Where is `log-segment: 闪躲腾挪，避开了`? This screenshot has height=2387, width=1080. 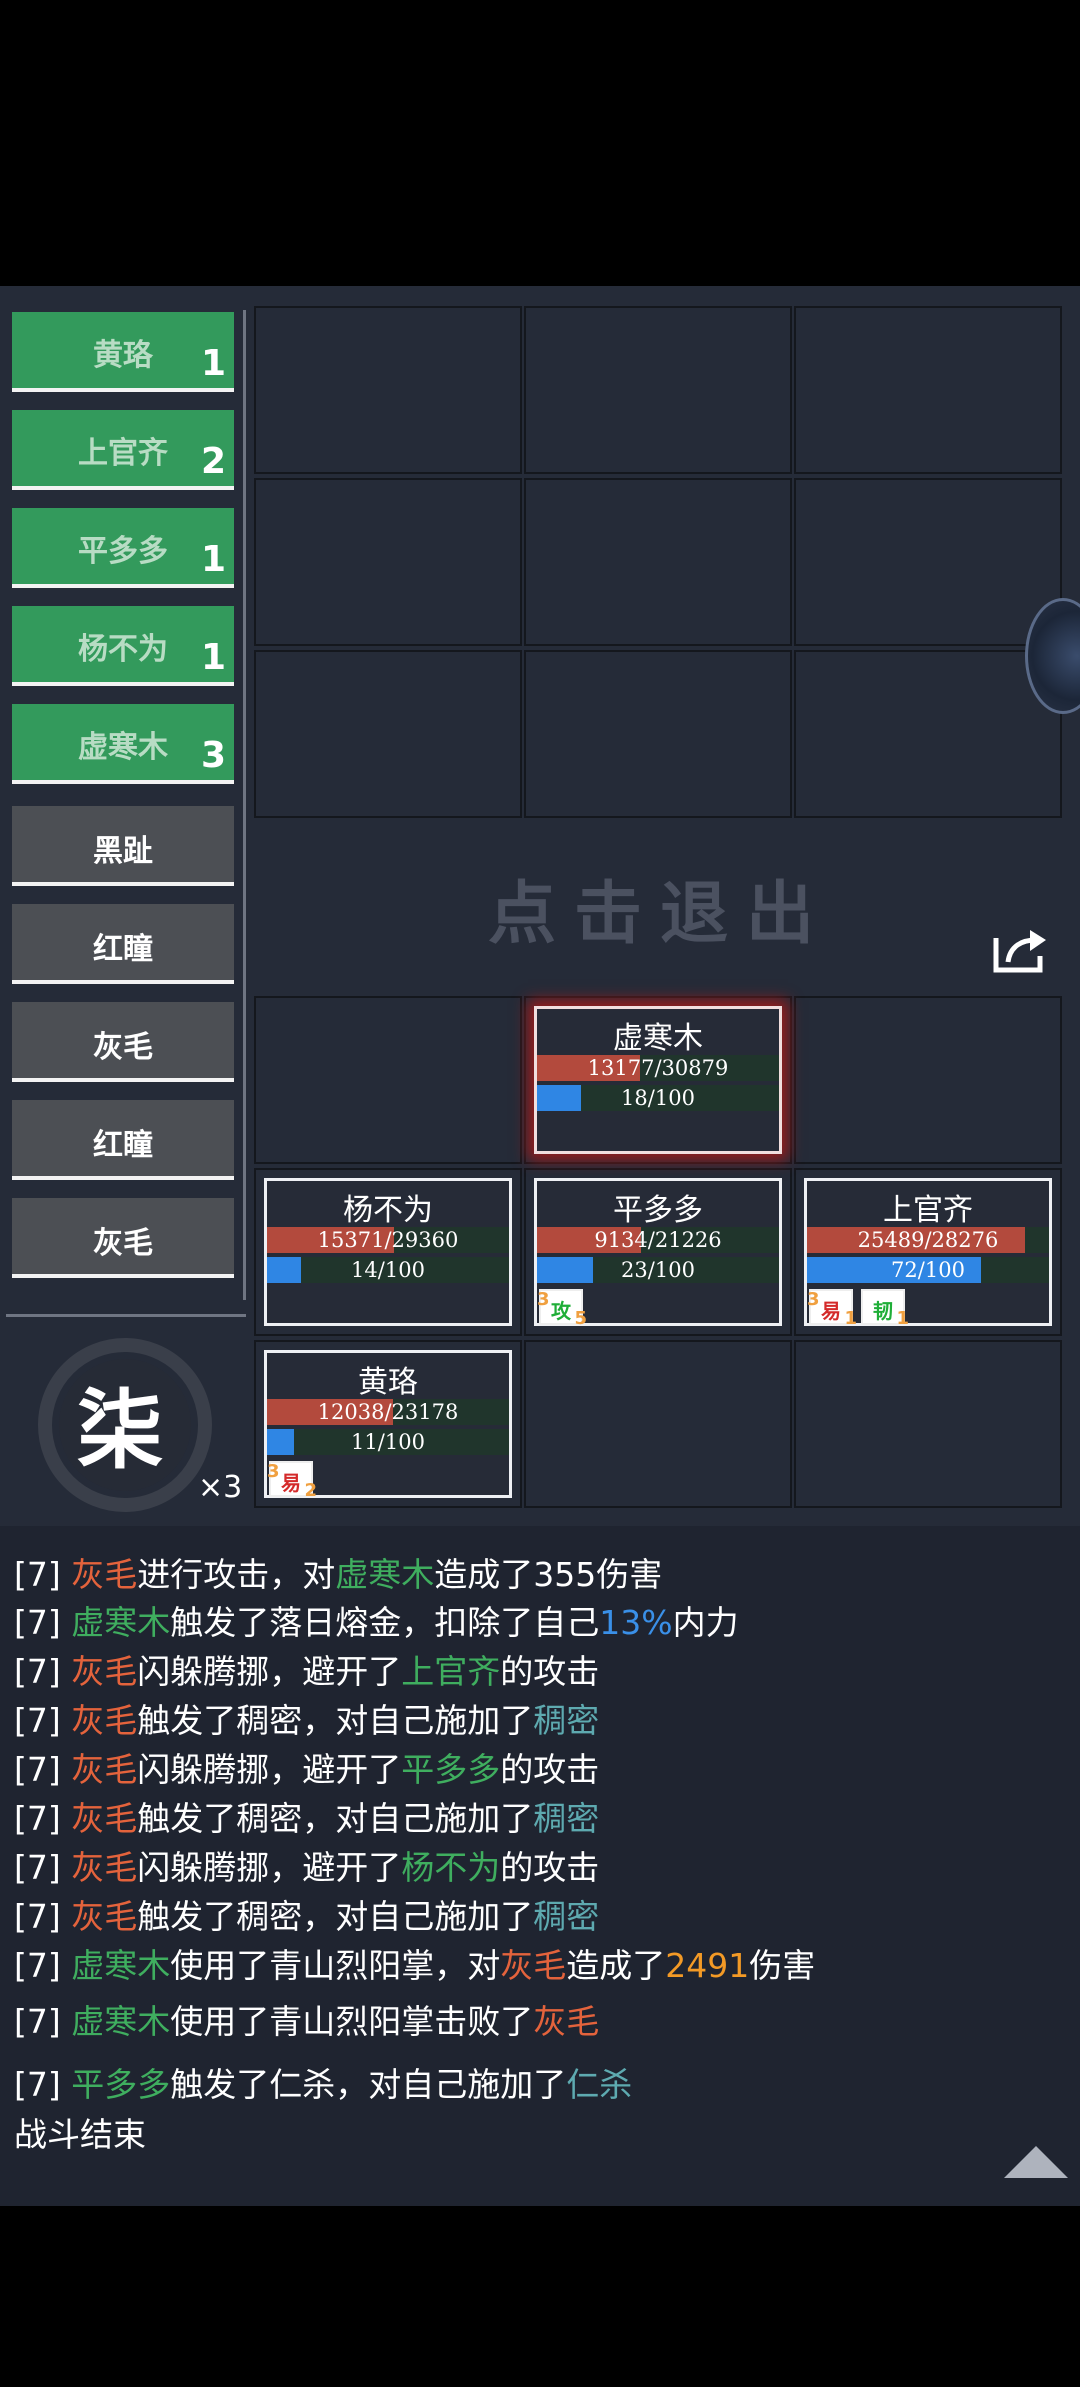 log-segment: 闪躲腾挪，避开了 is located at coordinates (269, 1671).